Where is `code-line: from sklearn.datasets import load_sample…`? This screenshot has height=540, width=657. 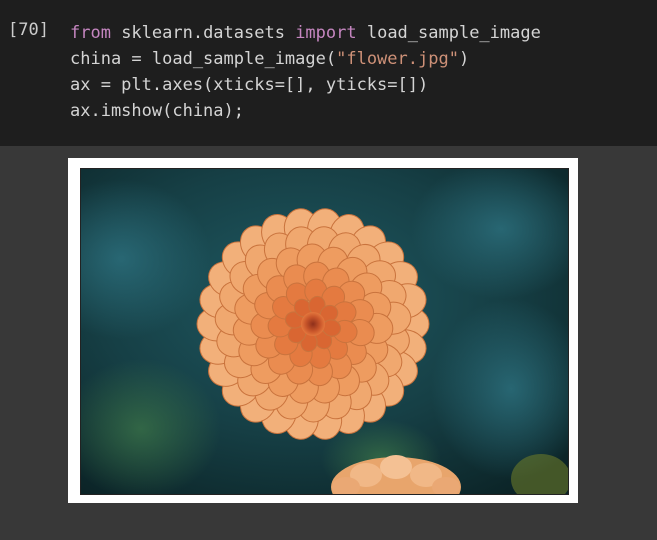 code-line: from sklearn.datasets import load_sample… is located at coordinates (305, 33).